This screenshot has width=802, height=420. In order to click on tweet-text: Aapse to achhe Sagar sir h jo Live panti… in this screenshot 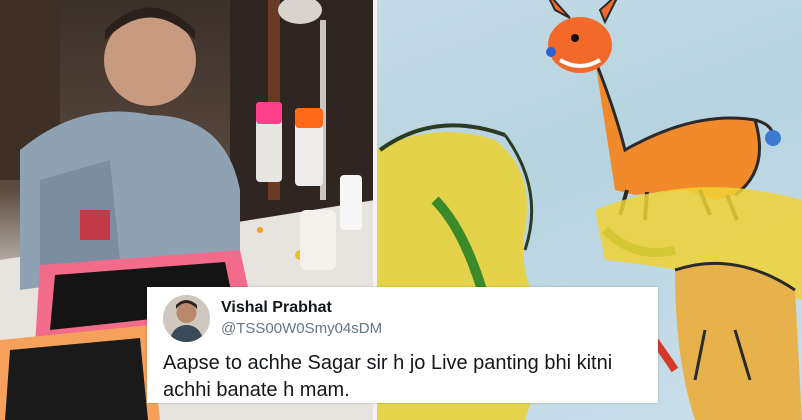, I will do `click(388, 376)`.